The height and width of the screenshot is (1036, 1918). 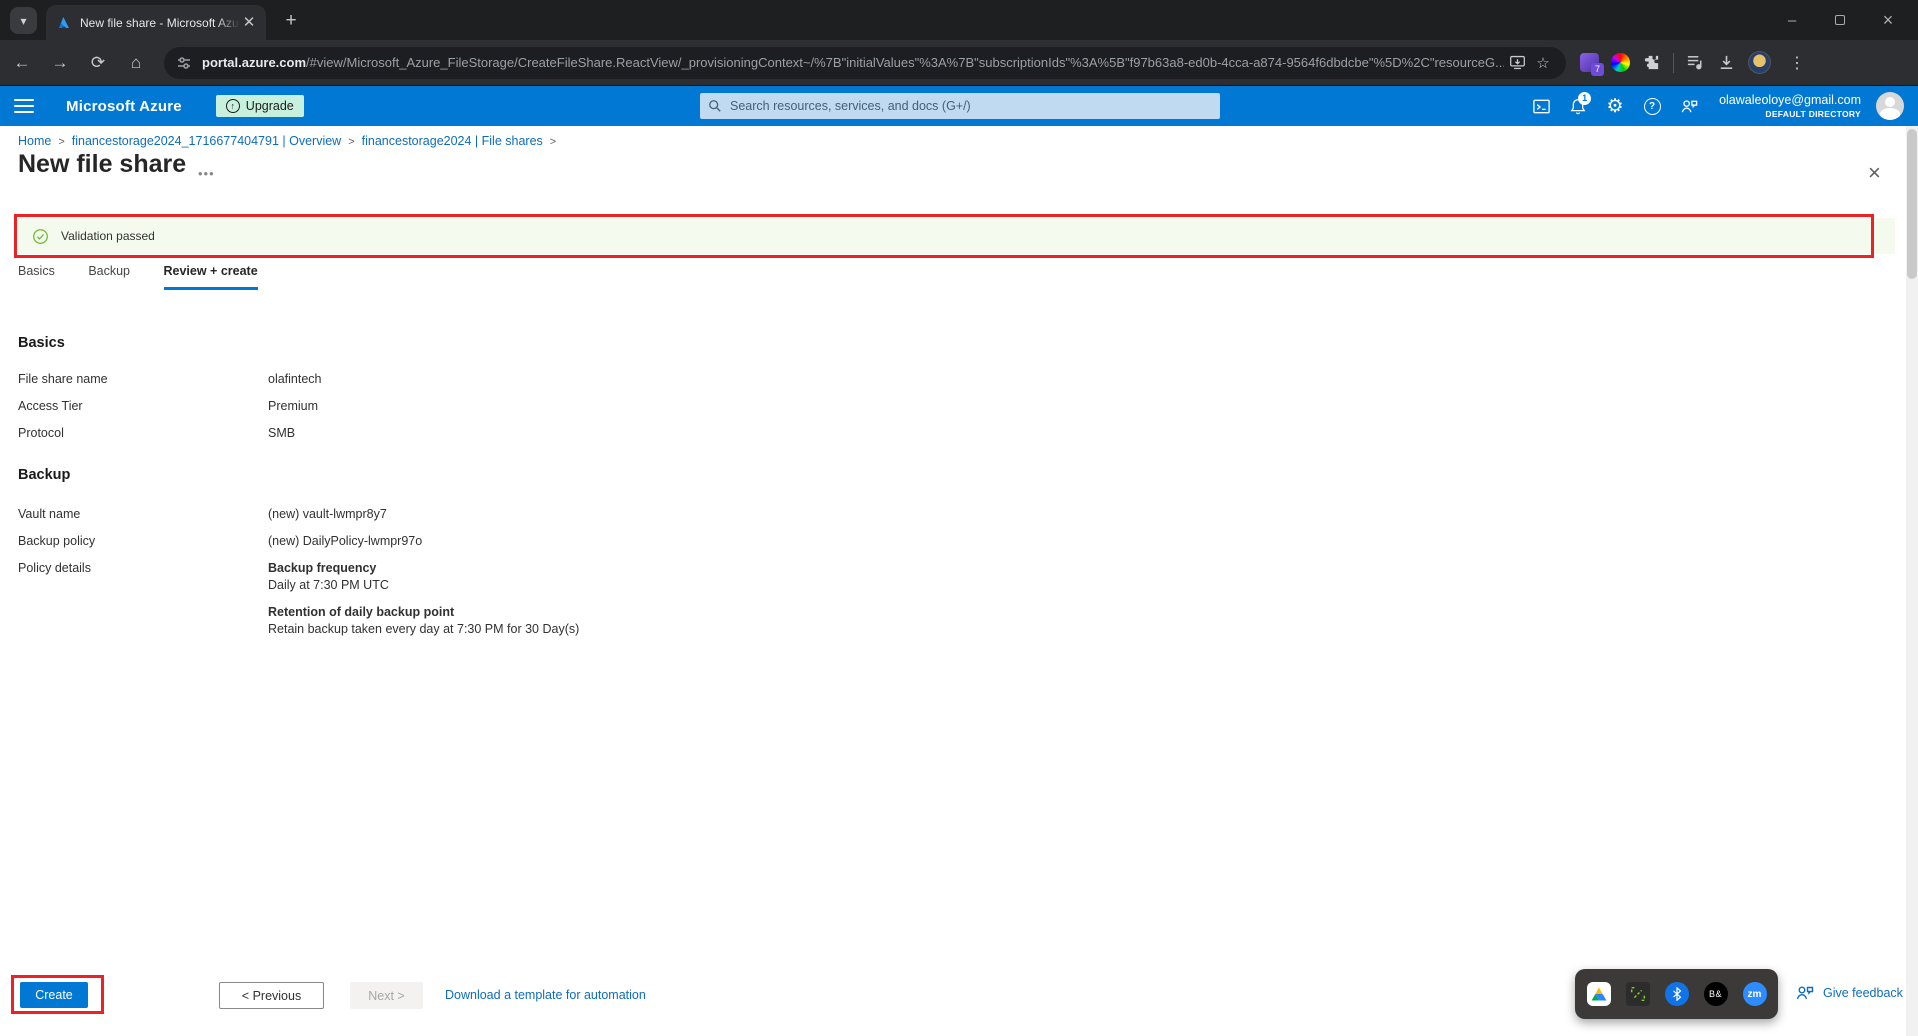 What do you see at coordinates (1888, 20) in the screenshot?
I see `close-window-button: ×` at bounding box center [1888, 20].